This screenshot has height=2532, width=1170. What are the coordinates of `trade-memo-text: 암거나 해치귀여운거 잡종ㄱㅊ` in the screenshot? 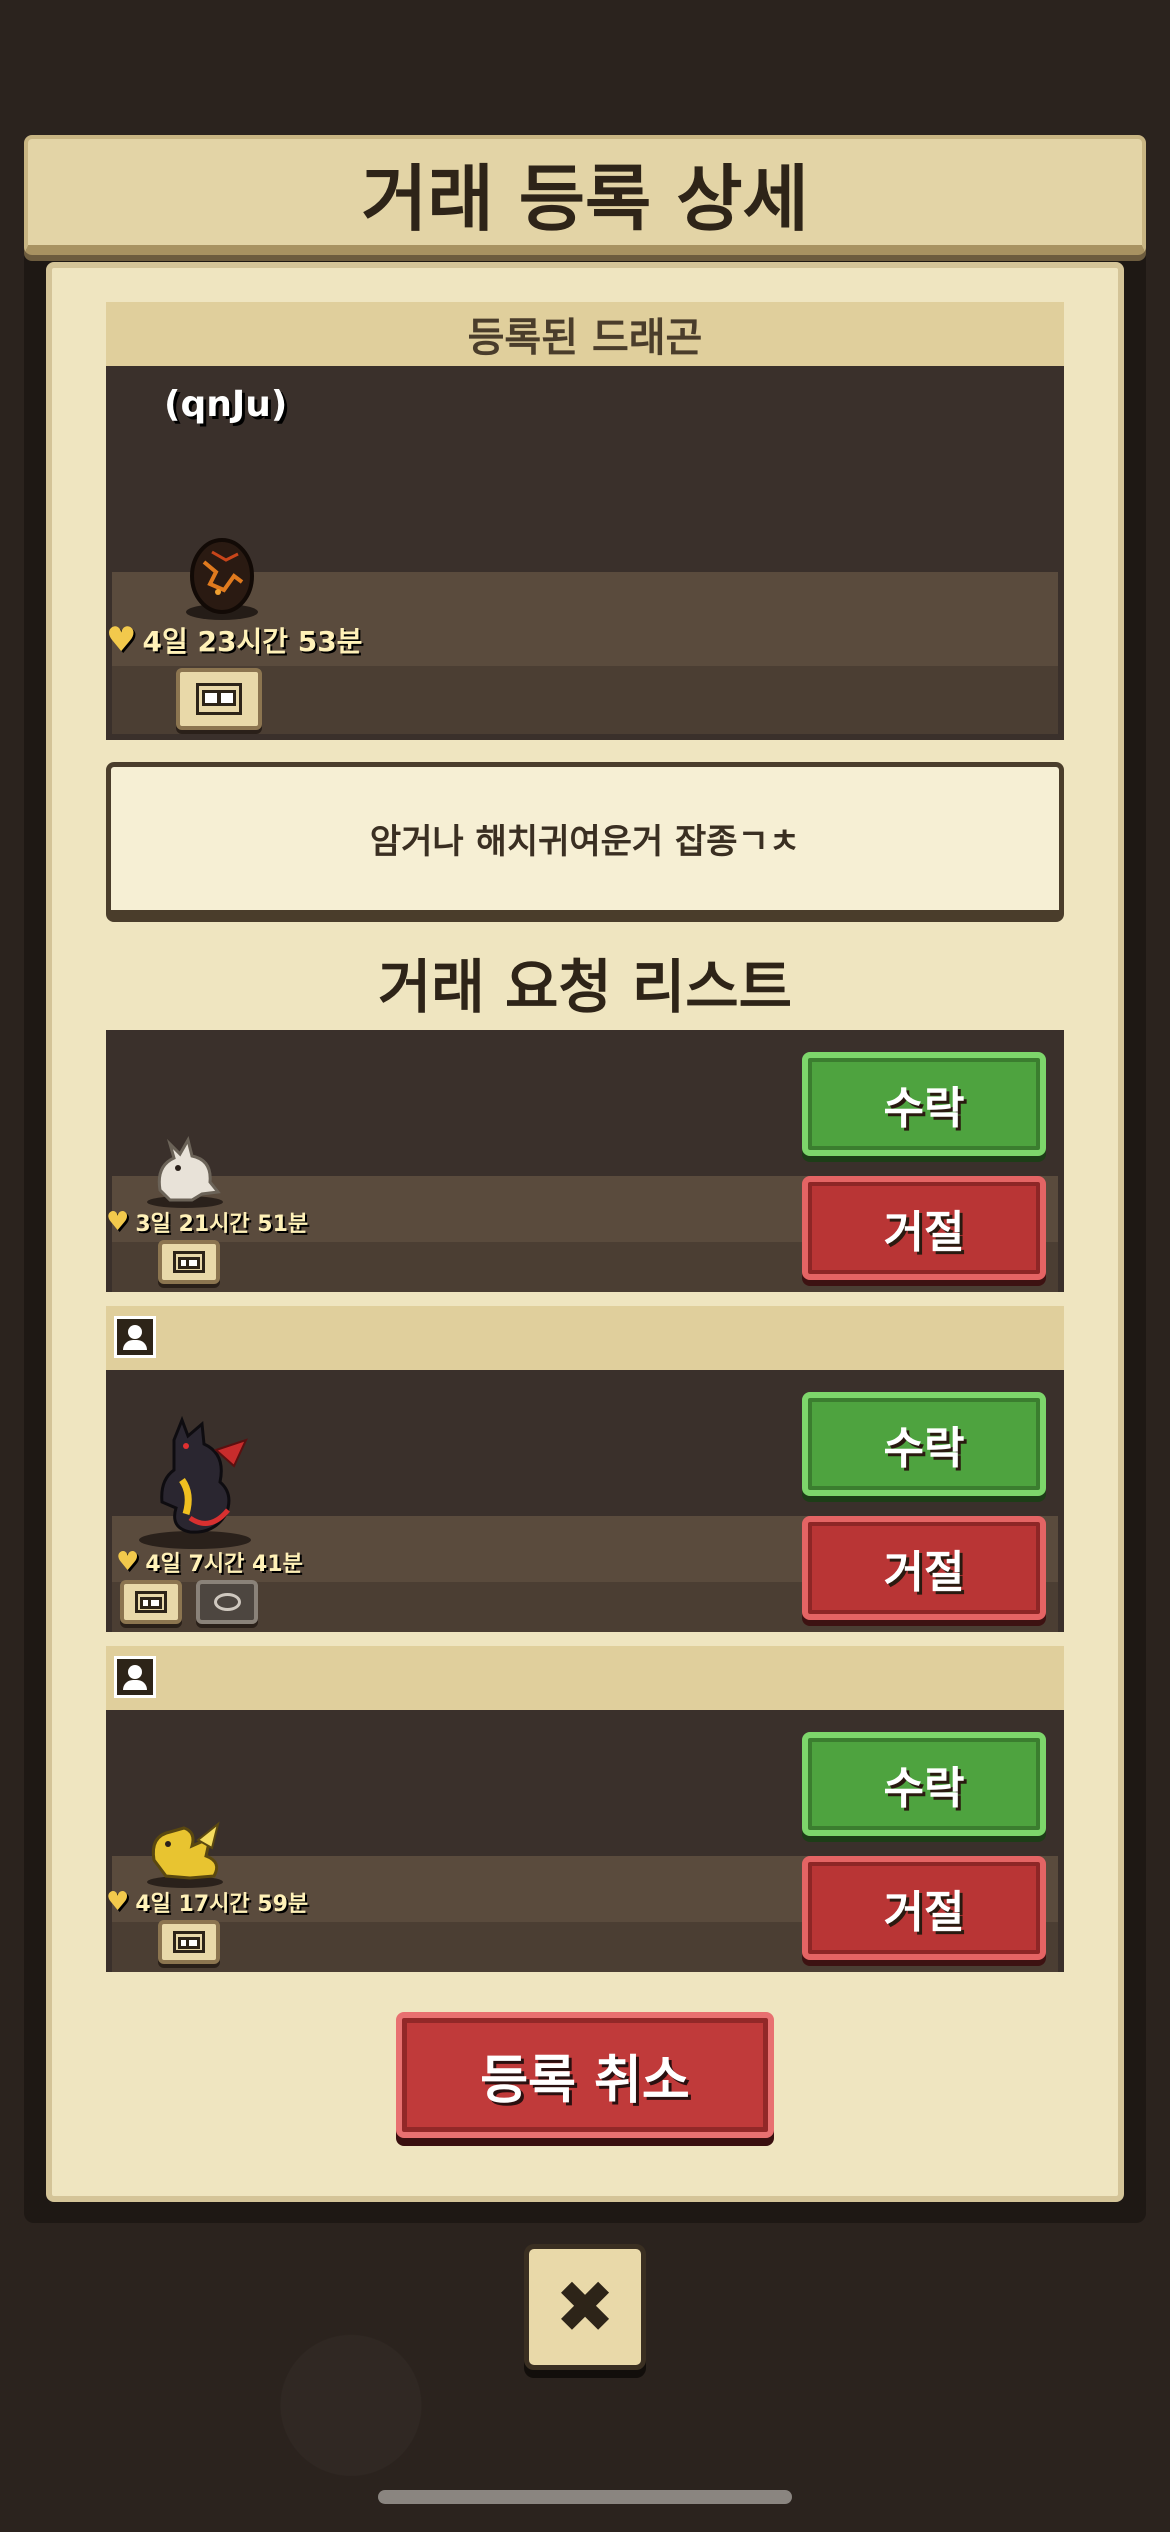 It's located at (585, 842).